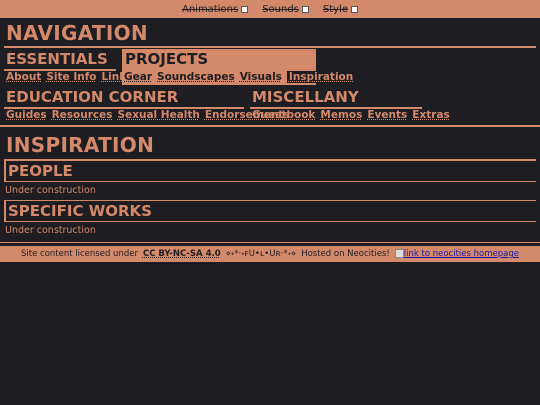 The width and height of the screenshot is (540, 405). Describe the element at coordinates (182, 254) in the screenshot. I see `license-link: CC BY-NC-SA 4.0` at that location.